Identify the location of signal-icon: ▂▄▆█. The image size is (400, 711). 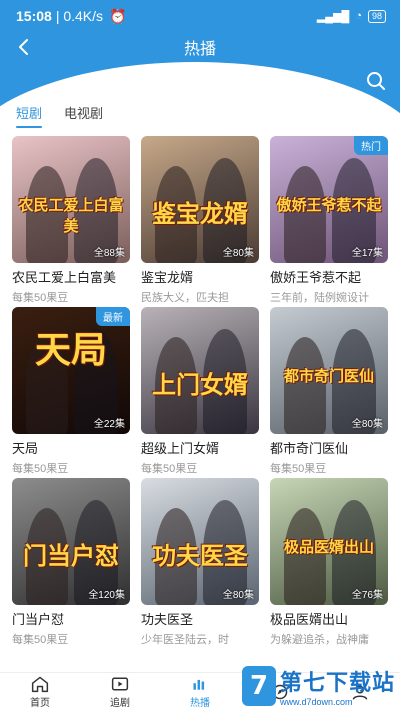
(333, 16).